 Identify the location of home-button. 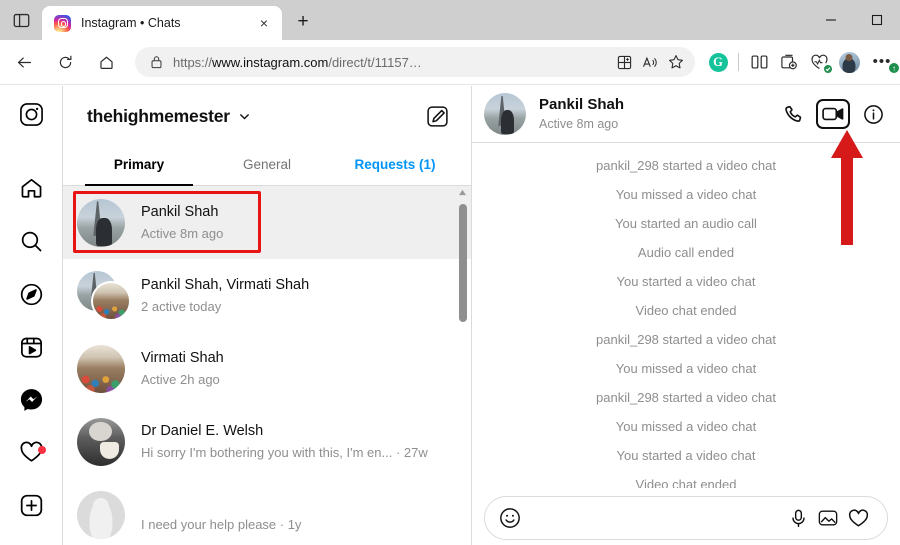
(106, 62).